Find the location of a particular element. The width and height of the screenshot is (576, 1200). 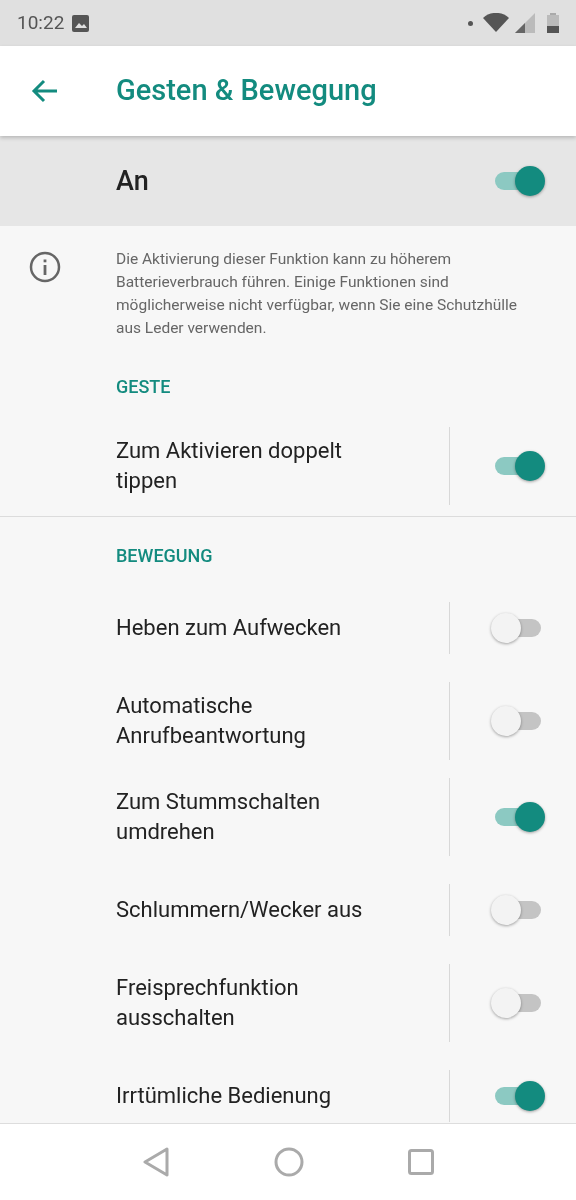

section-header: GESTE is located at coordinates (143, 387).